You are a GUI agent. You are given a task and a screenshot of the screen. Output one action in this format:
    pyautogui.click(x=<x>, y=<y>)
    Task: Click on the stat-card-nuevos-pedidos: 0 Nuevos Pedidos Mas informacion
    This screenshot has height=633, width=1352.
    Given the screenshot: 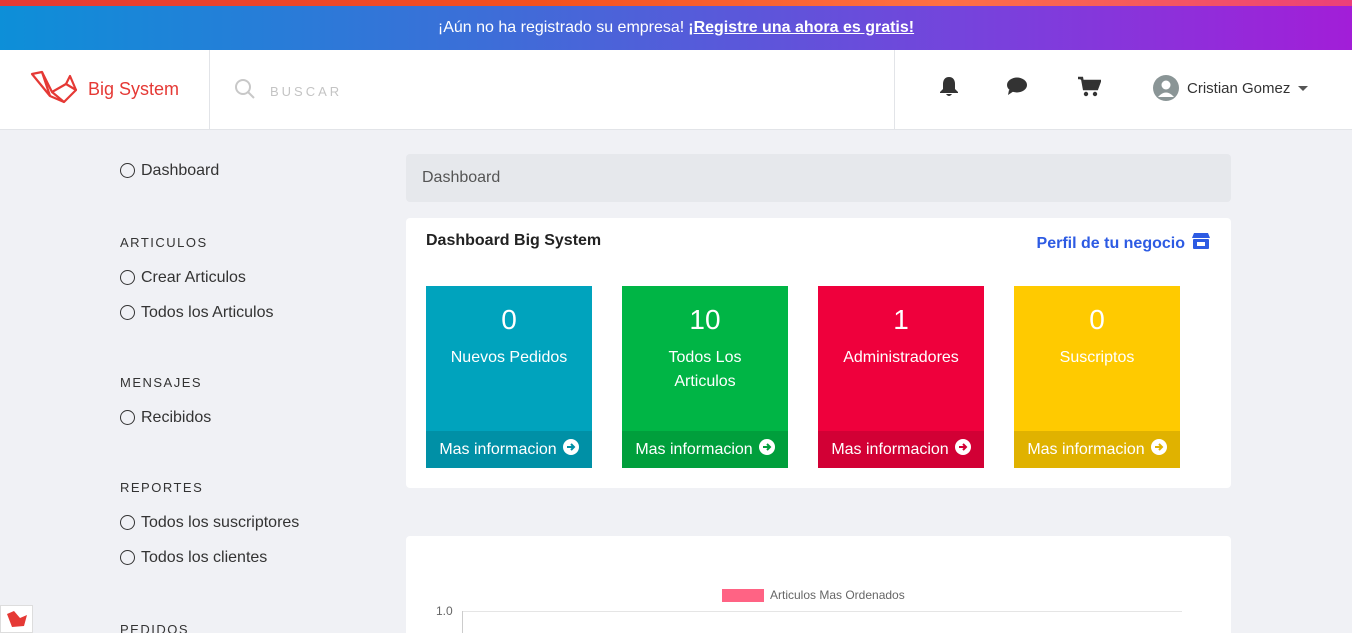 What is the action you would take?
    pyautogui.click(x=509, y=377)
    